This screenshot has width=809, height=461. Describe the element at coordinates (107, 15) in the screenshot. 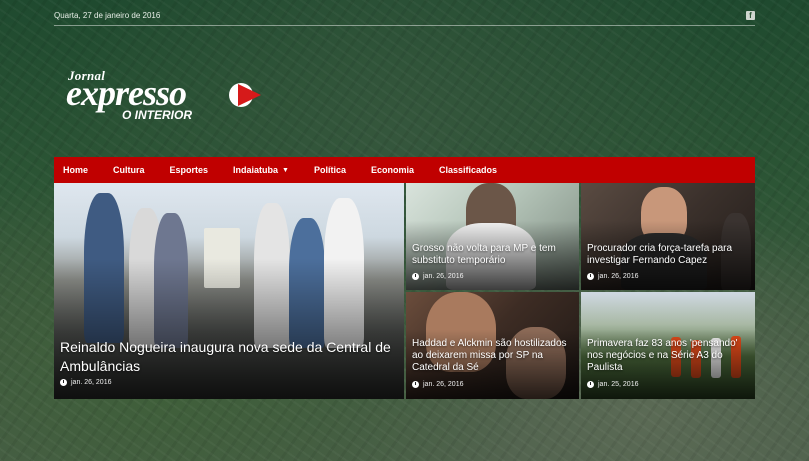

I see `current-date: Quarta, 27 de janeiro de 2016` at that location.